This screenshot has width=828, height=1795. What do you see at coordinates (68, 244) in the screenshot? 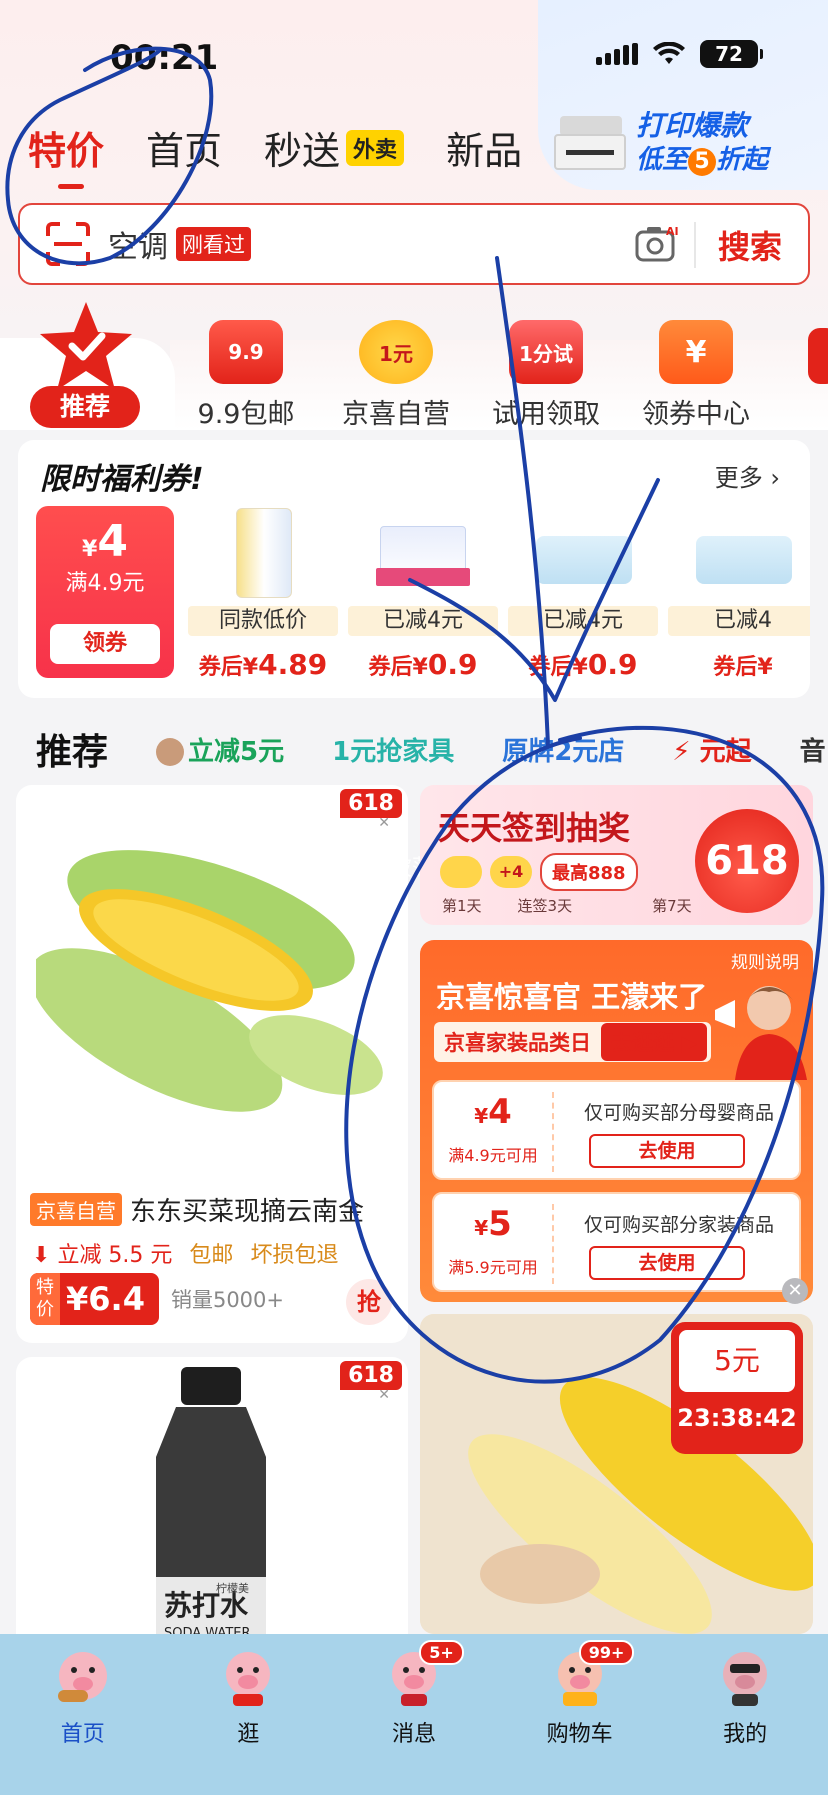
I see `scan-icon` at bounding box center [68, 244].